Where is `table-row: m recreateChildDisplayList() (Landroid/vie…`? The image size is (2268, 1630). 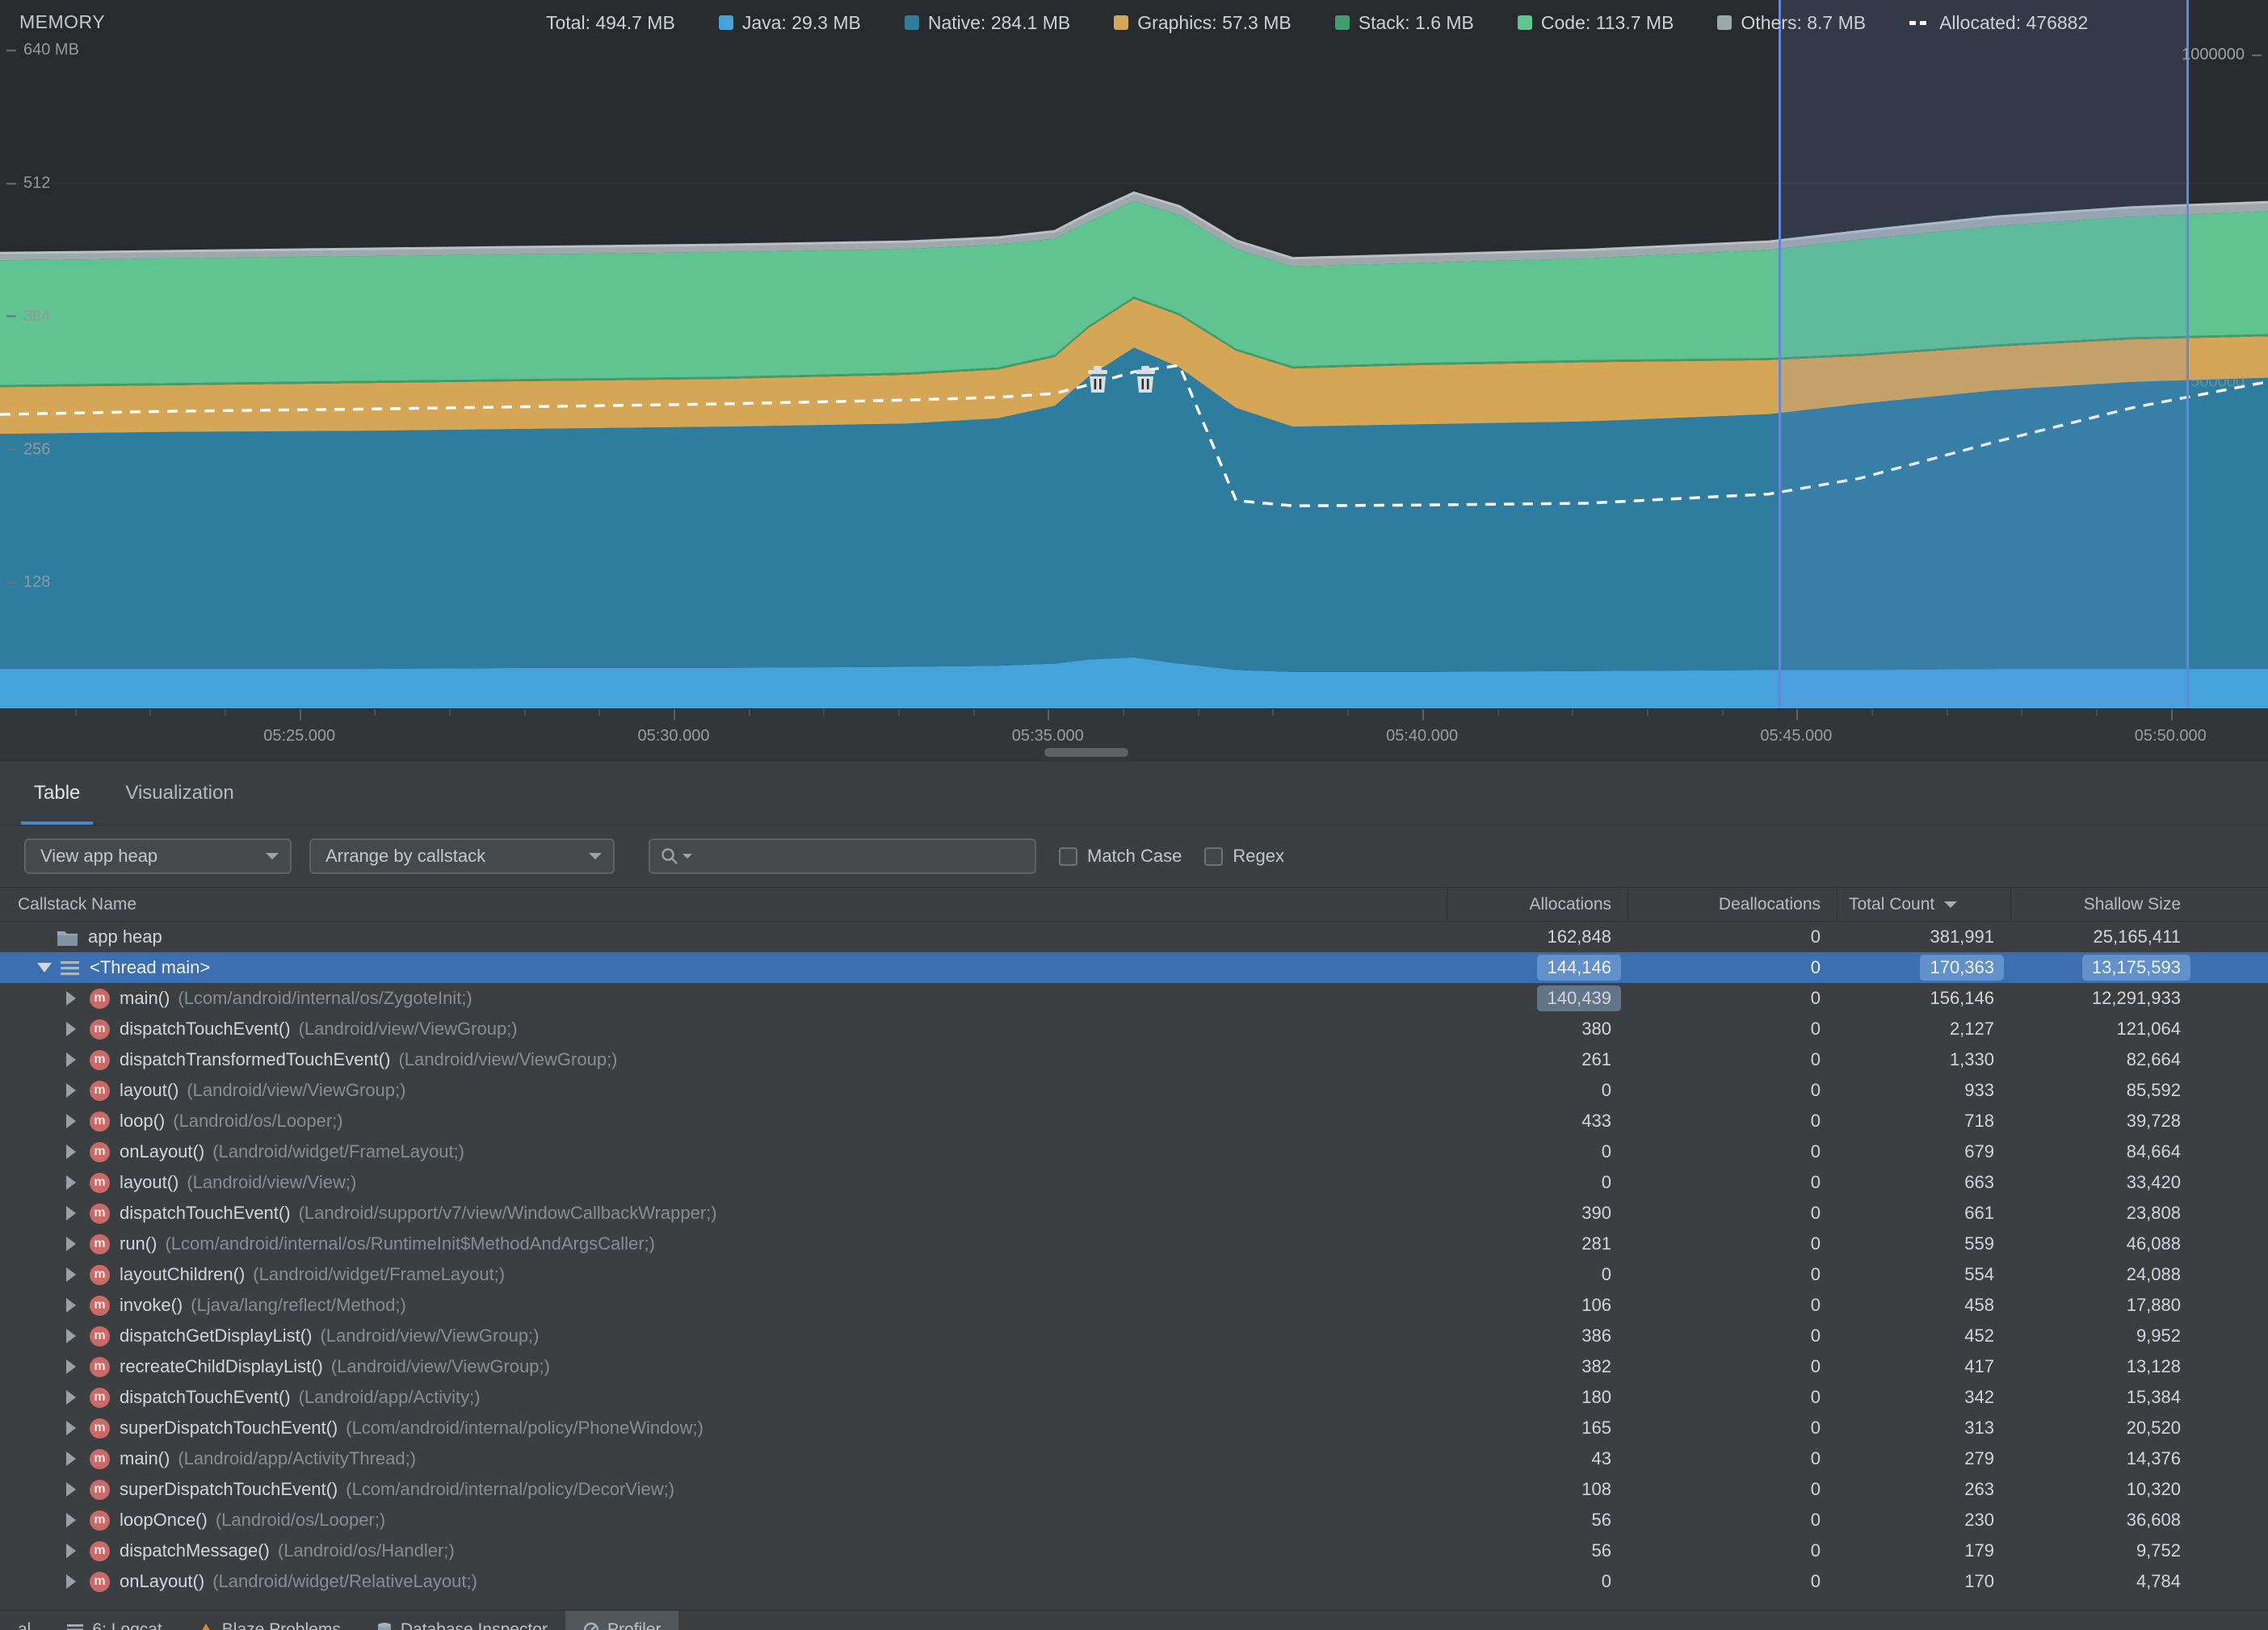
table-row: m recreateChildDisplayList() (Landroid/vie… is located at coordinates (1134, 1366).